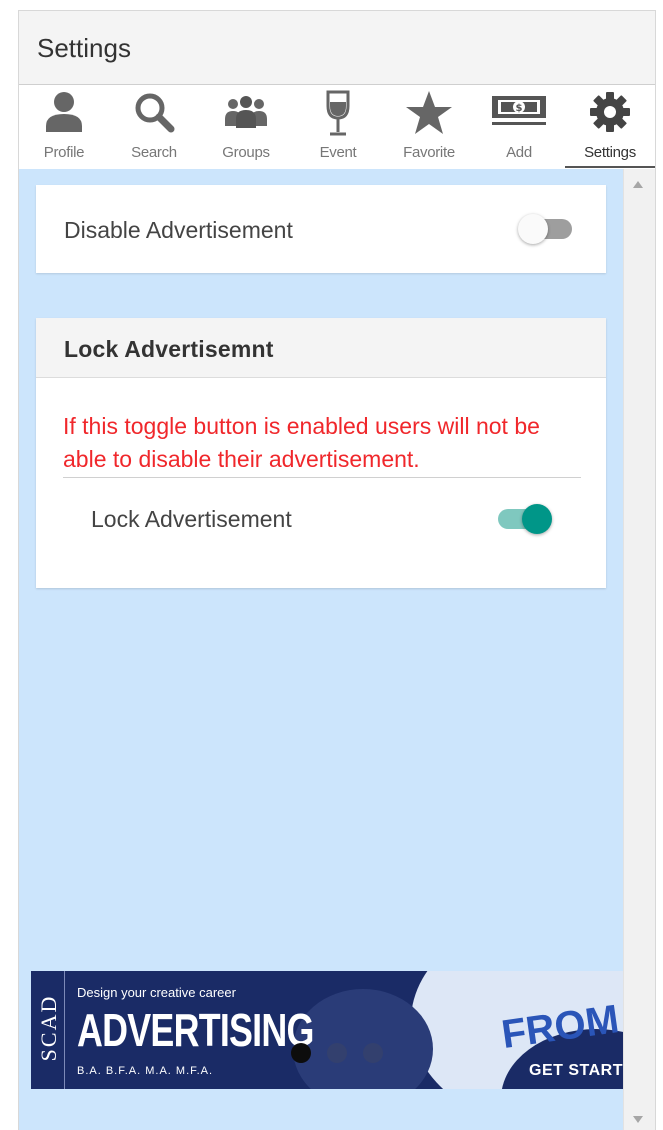 The image size is (663, 1130). I want to click on tab-label: Settings, so click(610, 152).